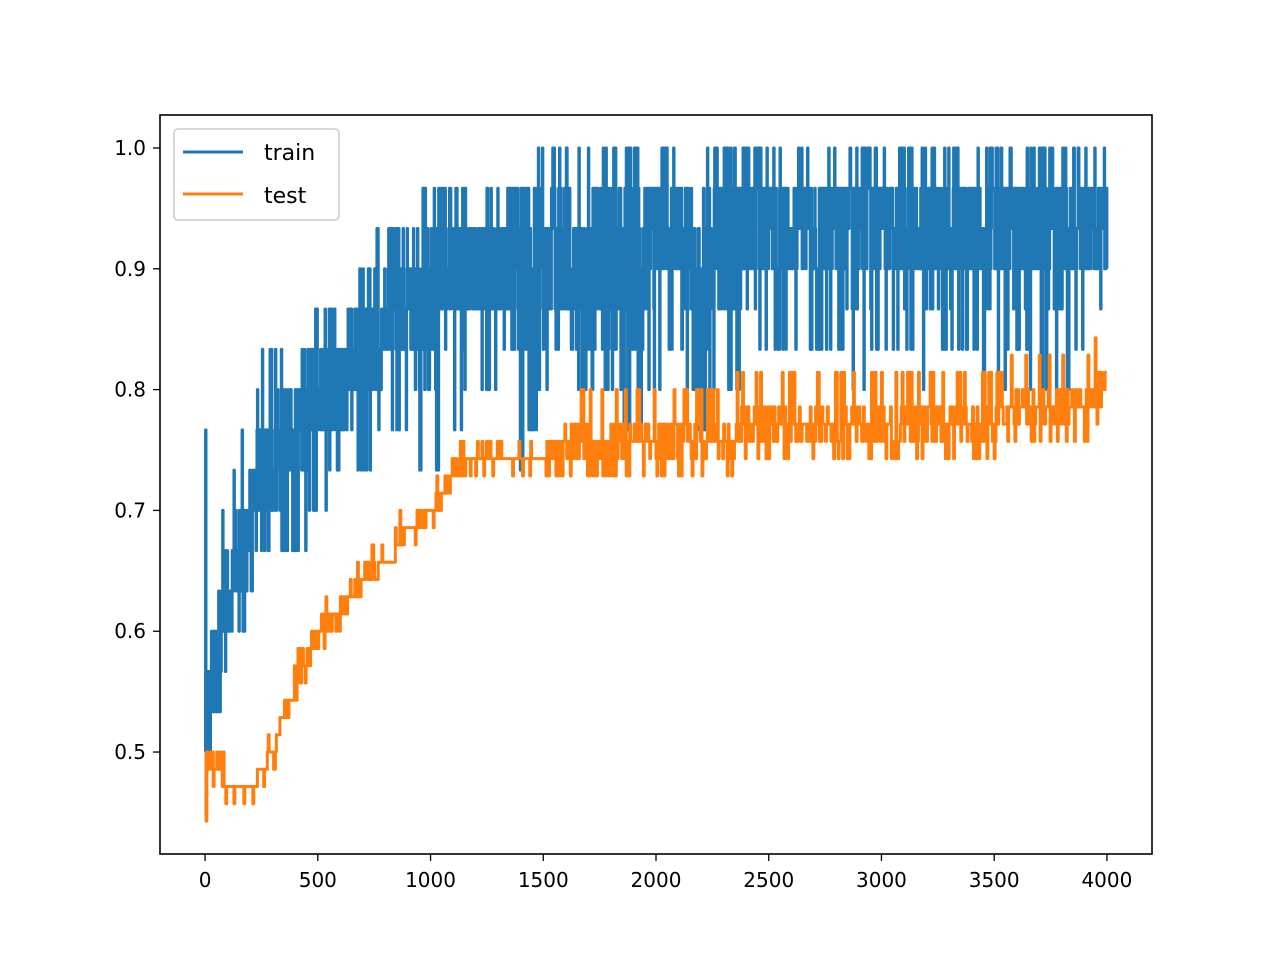  What do you see at coordinates (543, 880) in the screenshot?
I see `x-tick-label: 1500` at bounding box center [543, 880].